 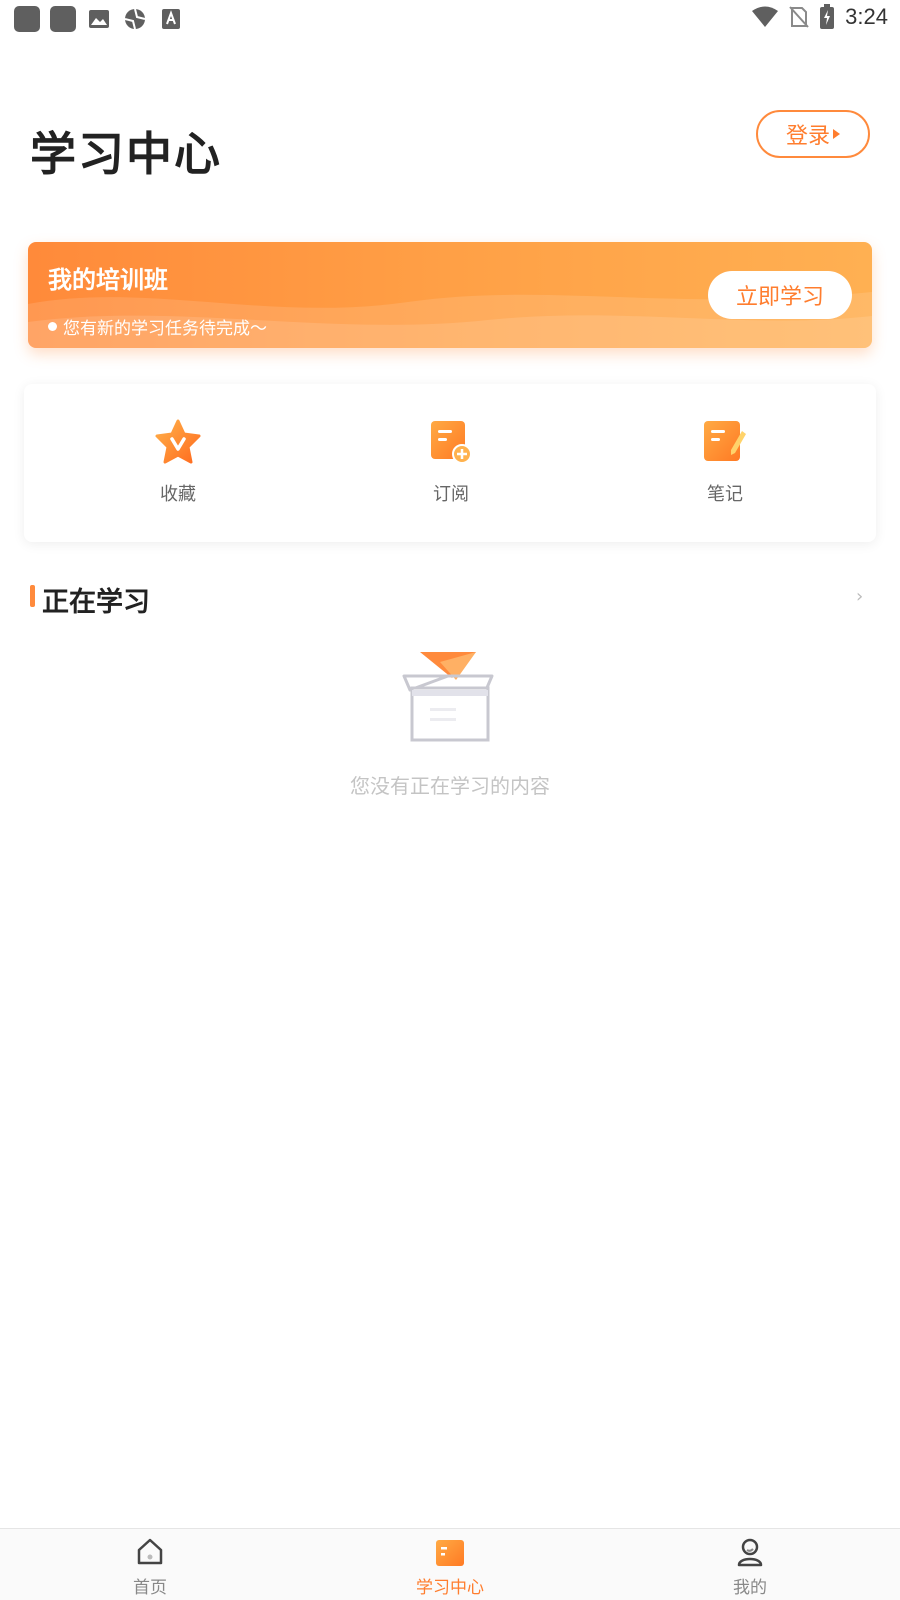 I want to click on study-center-icon, so click(x=450, y=1552).